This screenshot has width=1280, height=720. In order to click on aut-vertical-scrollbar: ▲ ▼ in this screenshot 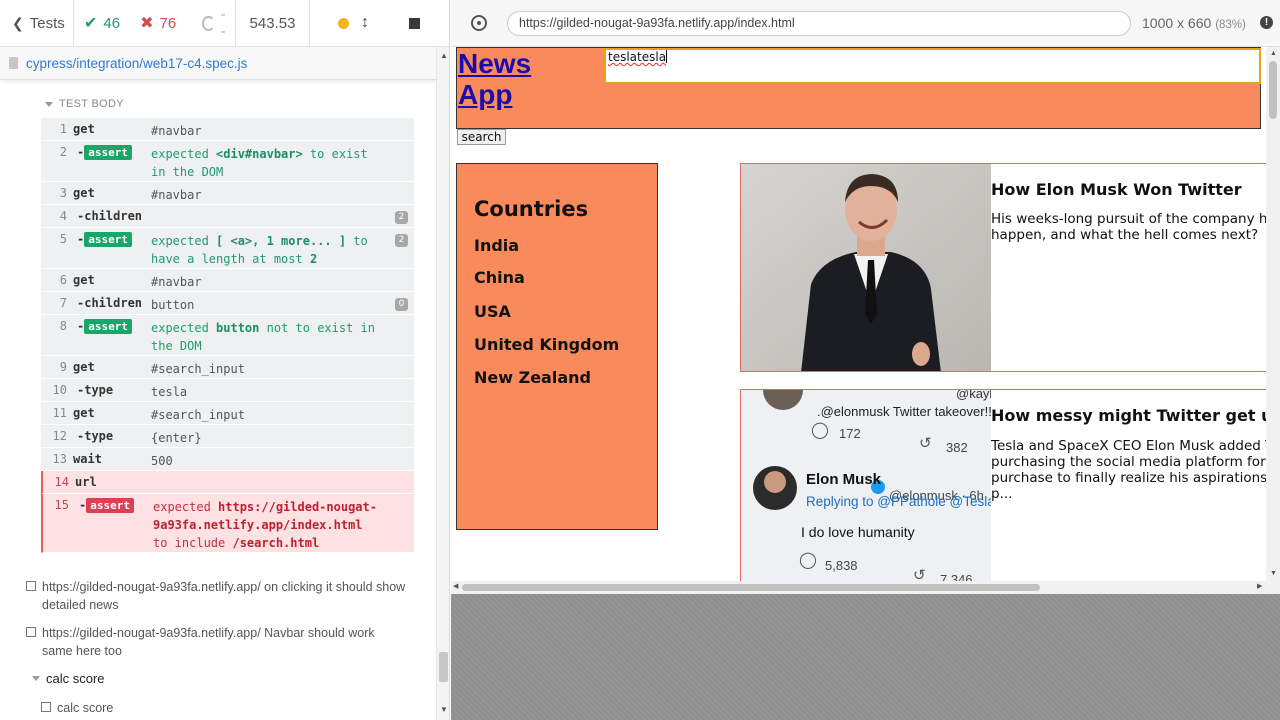, I will do `click(1273, 314)`.